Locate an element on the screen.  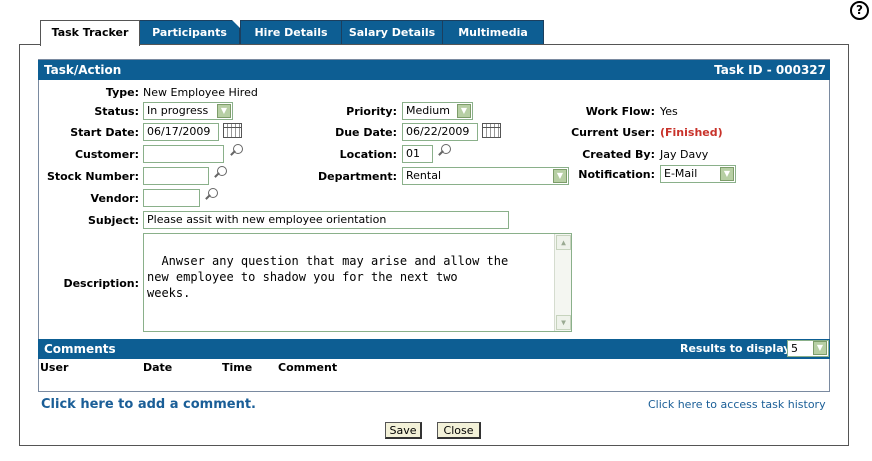
tab-label: Participants is located at coordinates (189, 32).